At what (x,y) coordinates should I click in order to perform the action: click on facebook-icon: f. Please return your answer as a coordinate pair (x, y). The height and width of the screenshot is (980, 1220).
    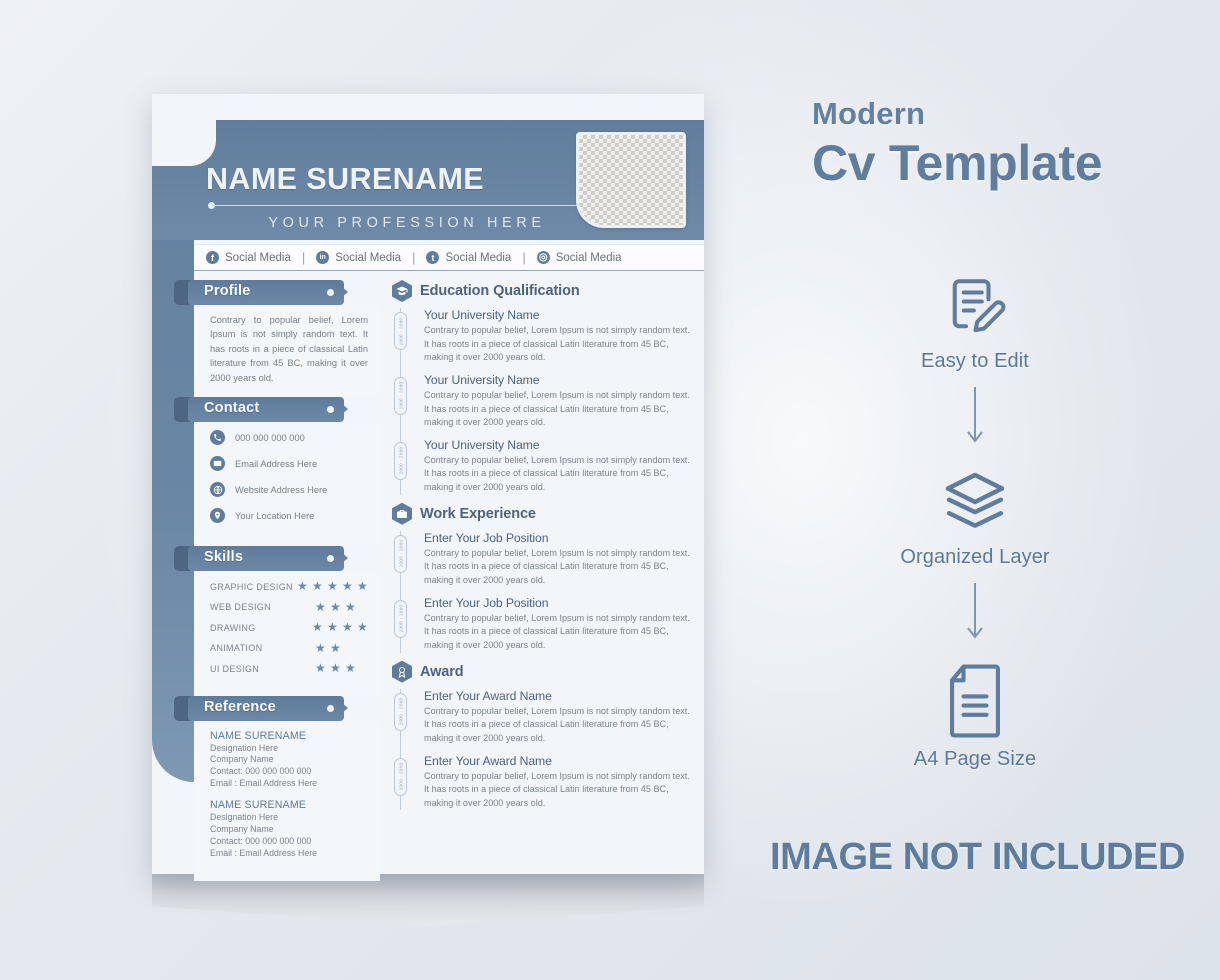
    Looking at the image, I should click on (212, 257).